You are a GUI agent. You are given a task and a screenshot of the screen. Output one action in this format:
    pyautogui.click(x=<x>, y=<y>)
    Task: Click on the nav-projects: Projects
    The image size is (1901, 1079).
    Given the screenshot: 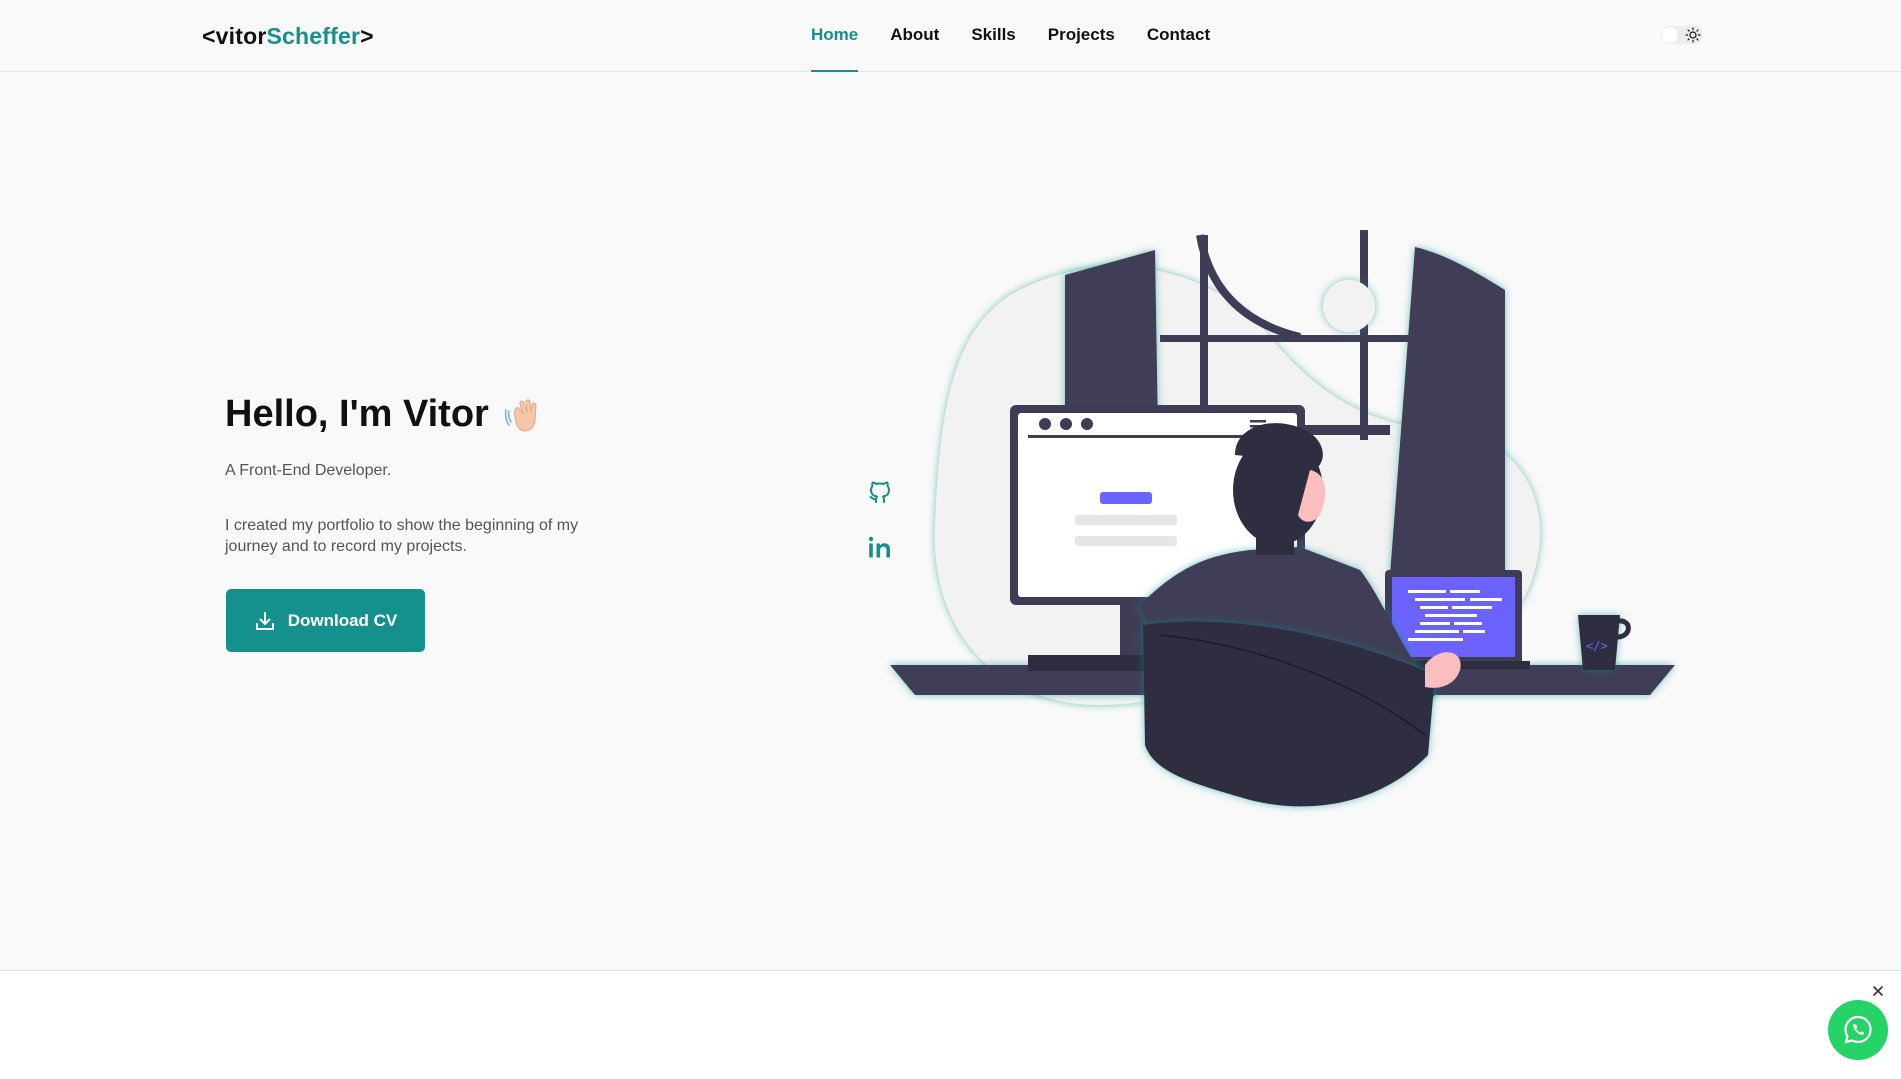 What is the action you would take?
    pyautogui.click(x=1081, y=36)
    